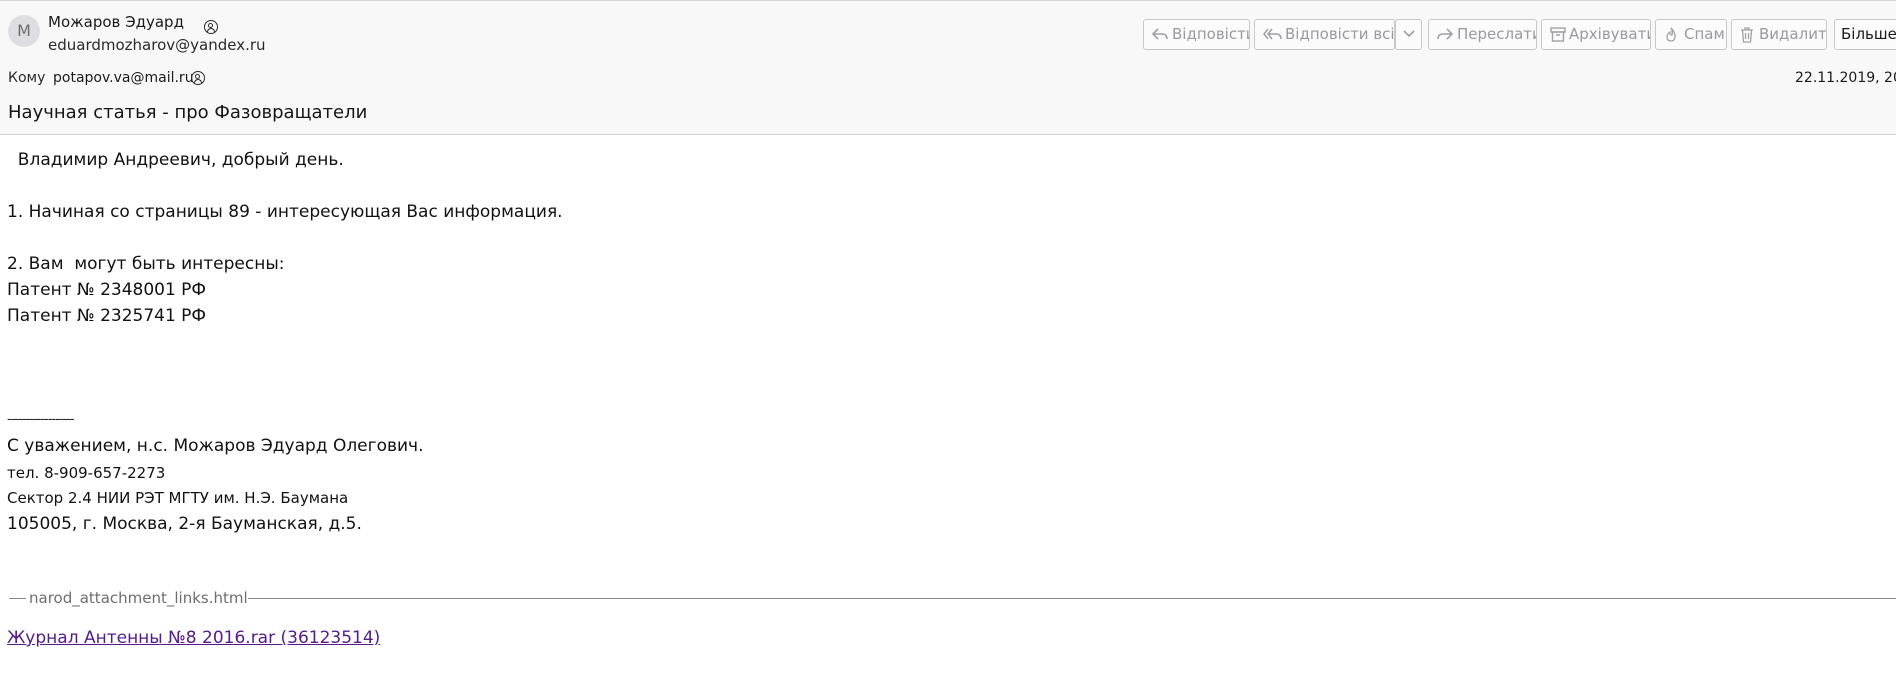 Image resolution: width=1896 pixels, height=687 pixels. I want to click on archive-button: Архівувати, so click(1596, 34).